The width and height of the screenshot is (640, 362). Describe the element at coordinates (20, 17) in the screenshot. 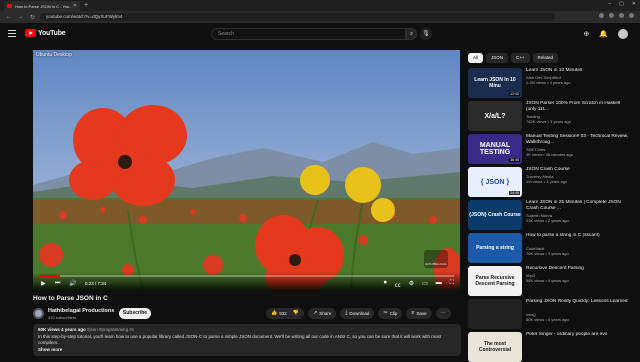

I see `forward-icon: →` at that location.